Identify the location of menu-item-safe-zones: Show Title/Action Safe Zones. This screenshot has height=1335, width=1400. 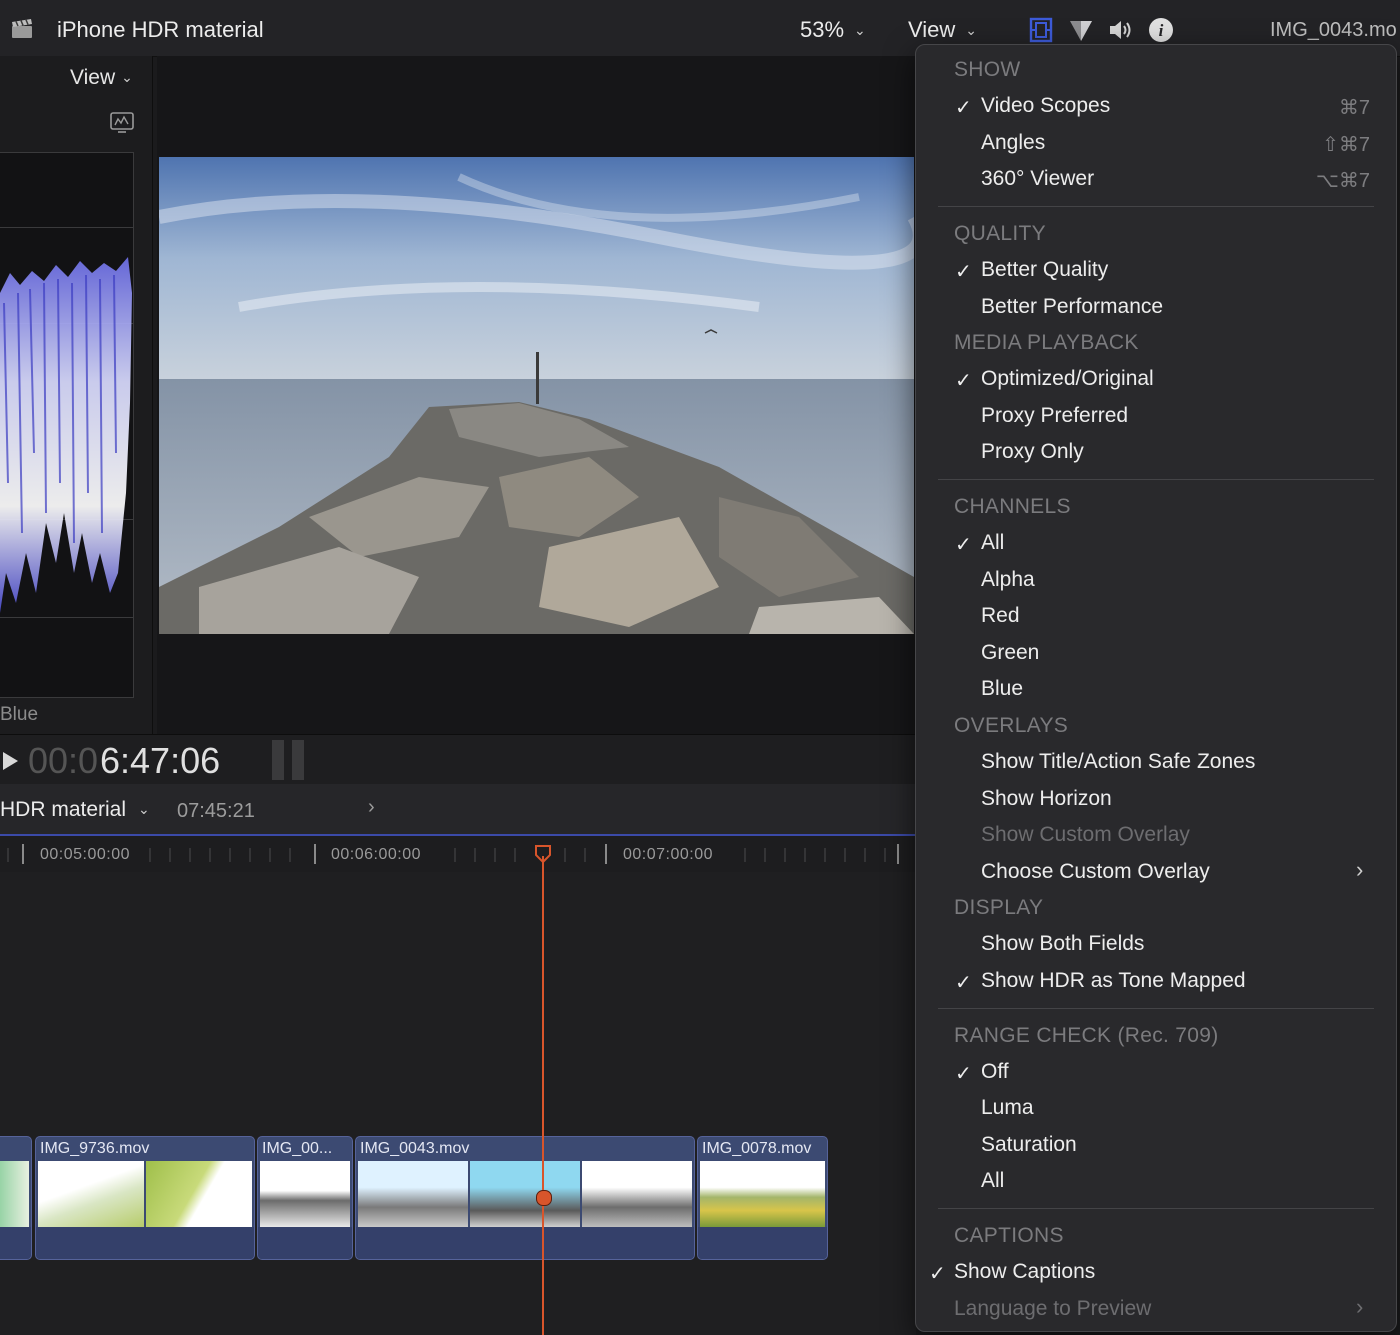
(1118, 762).